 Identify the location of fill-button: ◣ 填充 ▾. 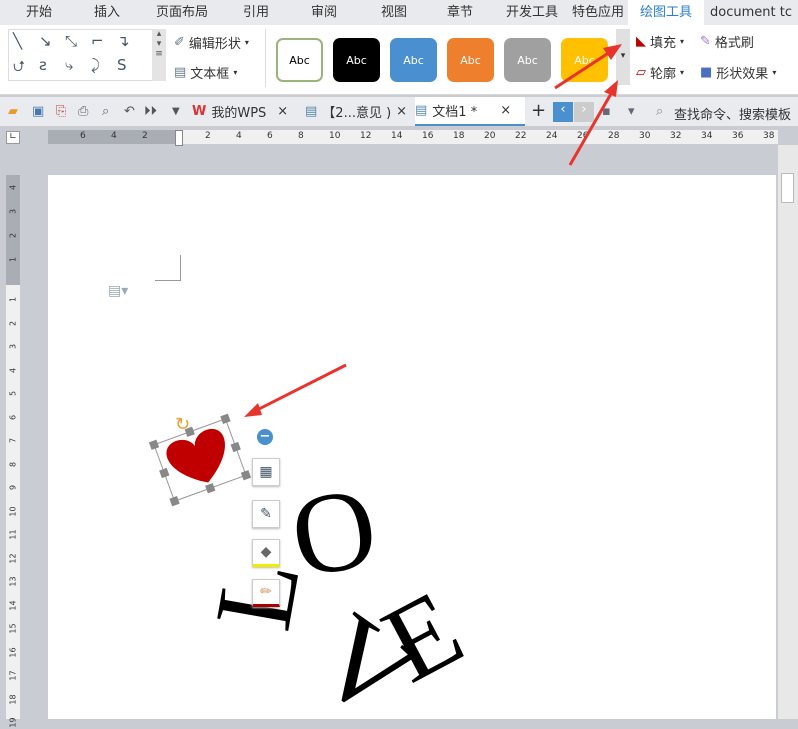
(660, 41).